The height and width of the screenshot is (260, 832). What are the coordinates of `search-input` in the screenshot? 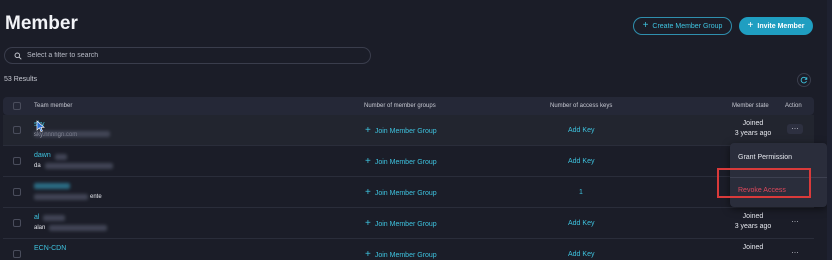 It's located at (187, 55).